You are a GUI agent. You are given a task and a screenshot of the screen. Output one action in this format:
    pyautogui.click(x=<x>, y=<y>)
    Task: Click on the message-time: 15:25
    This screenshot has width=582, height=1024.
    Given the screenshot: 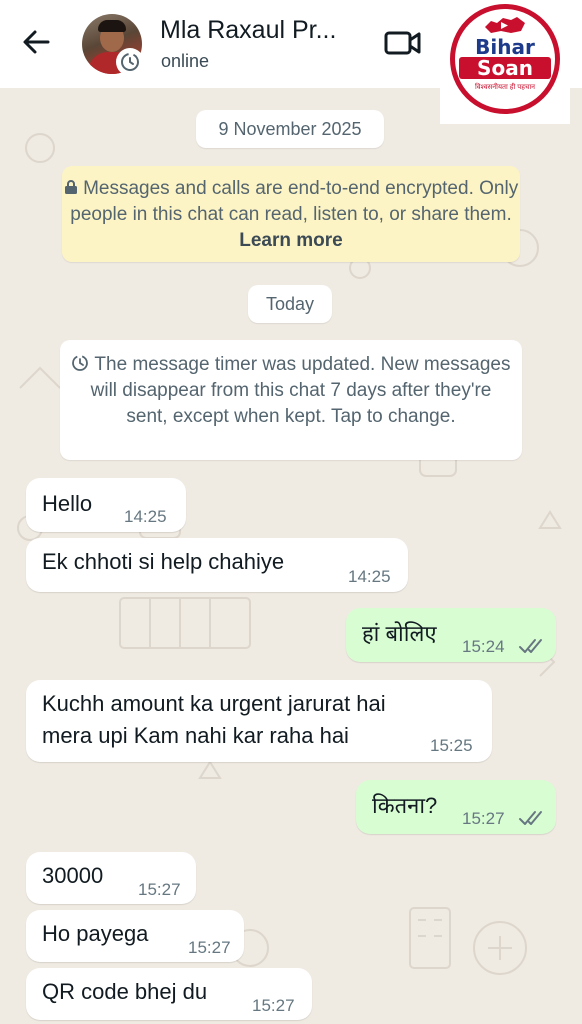 What is the action you would take?
    pyautogui.click(x=451, y=745)
    